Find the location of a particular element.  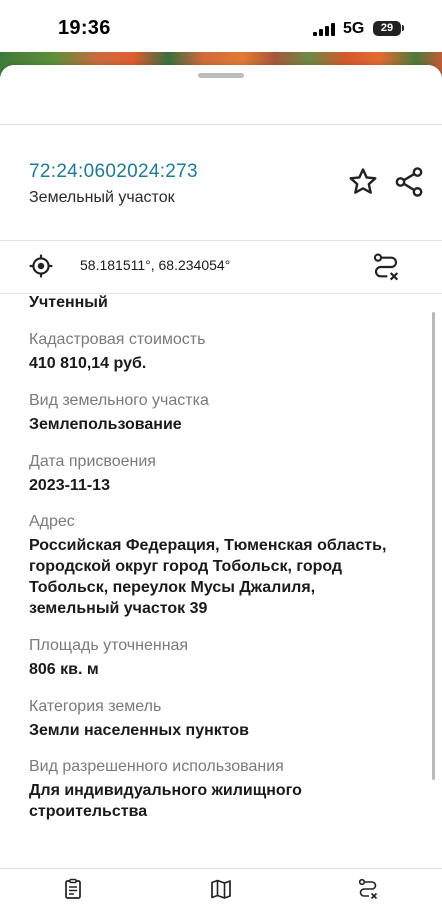

field-value: 2023-11-13 is located at coordinates (69, 485).